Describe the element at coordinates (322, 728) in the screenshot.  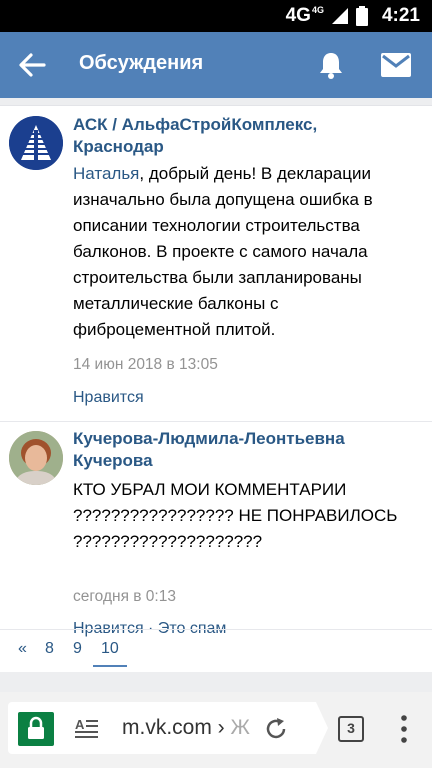
I see `address-bar-tip` at that location.